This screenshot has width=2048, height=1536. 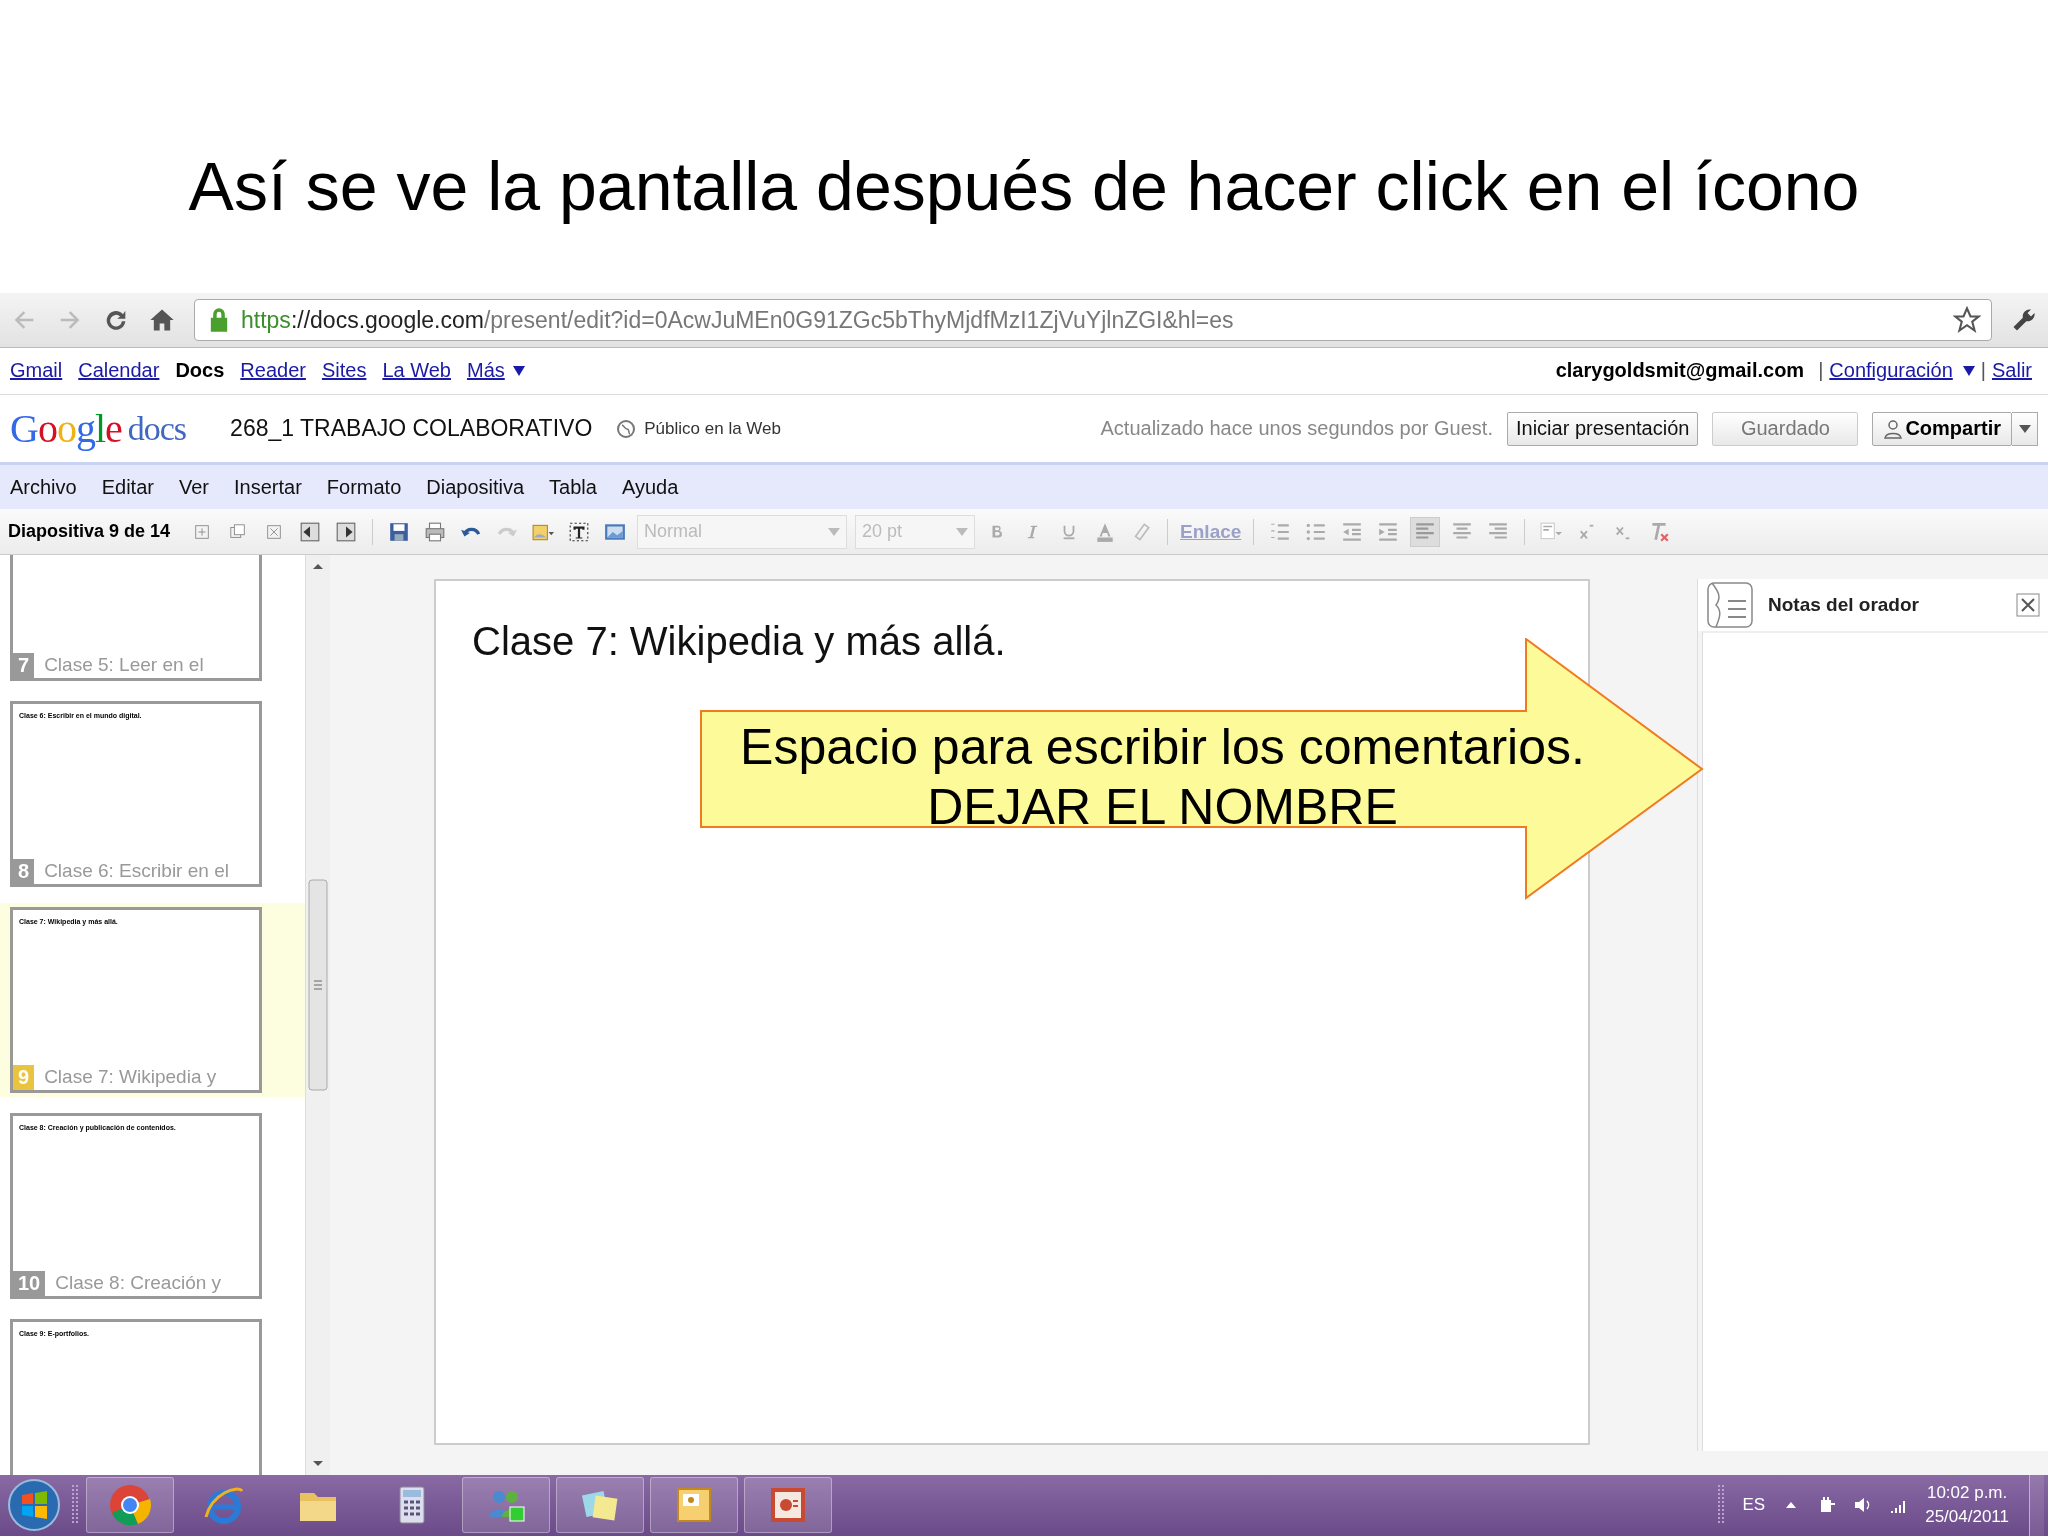 I want to click on increase-indent-icon, so click(x=1388, y=531).